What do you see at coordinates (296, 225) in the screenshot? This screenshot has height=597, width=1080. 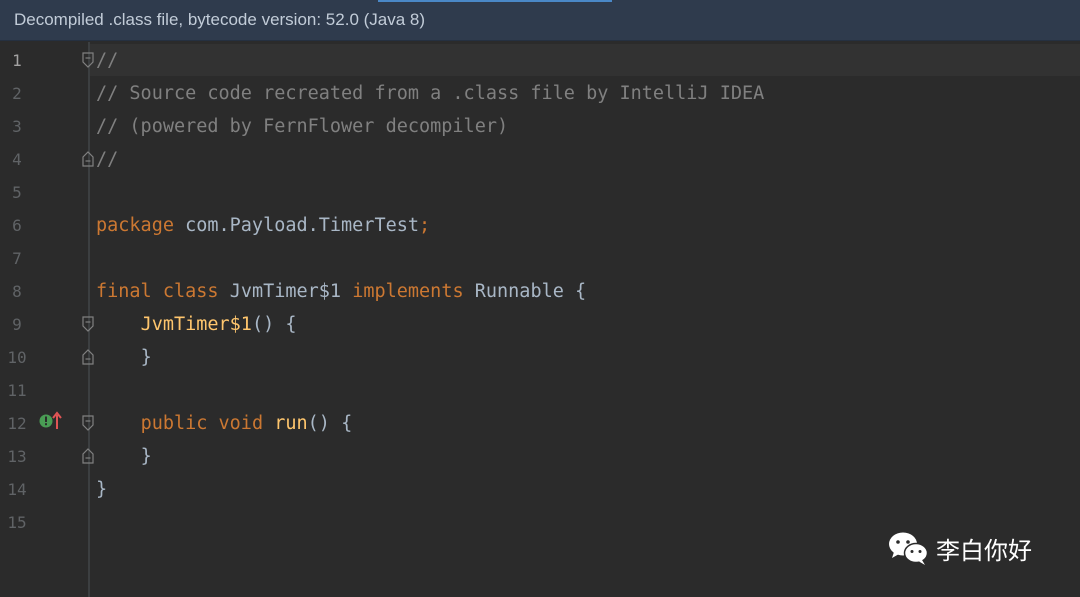 I see `package-name: com.Payload.TimerTest` at bounding box center [296, 225].